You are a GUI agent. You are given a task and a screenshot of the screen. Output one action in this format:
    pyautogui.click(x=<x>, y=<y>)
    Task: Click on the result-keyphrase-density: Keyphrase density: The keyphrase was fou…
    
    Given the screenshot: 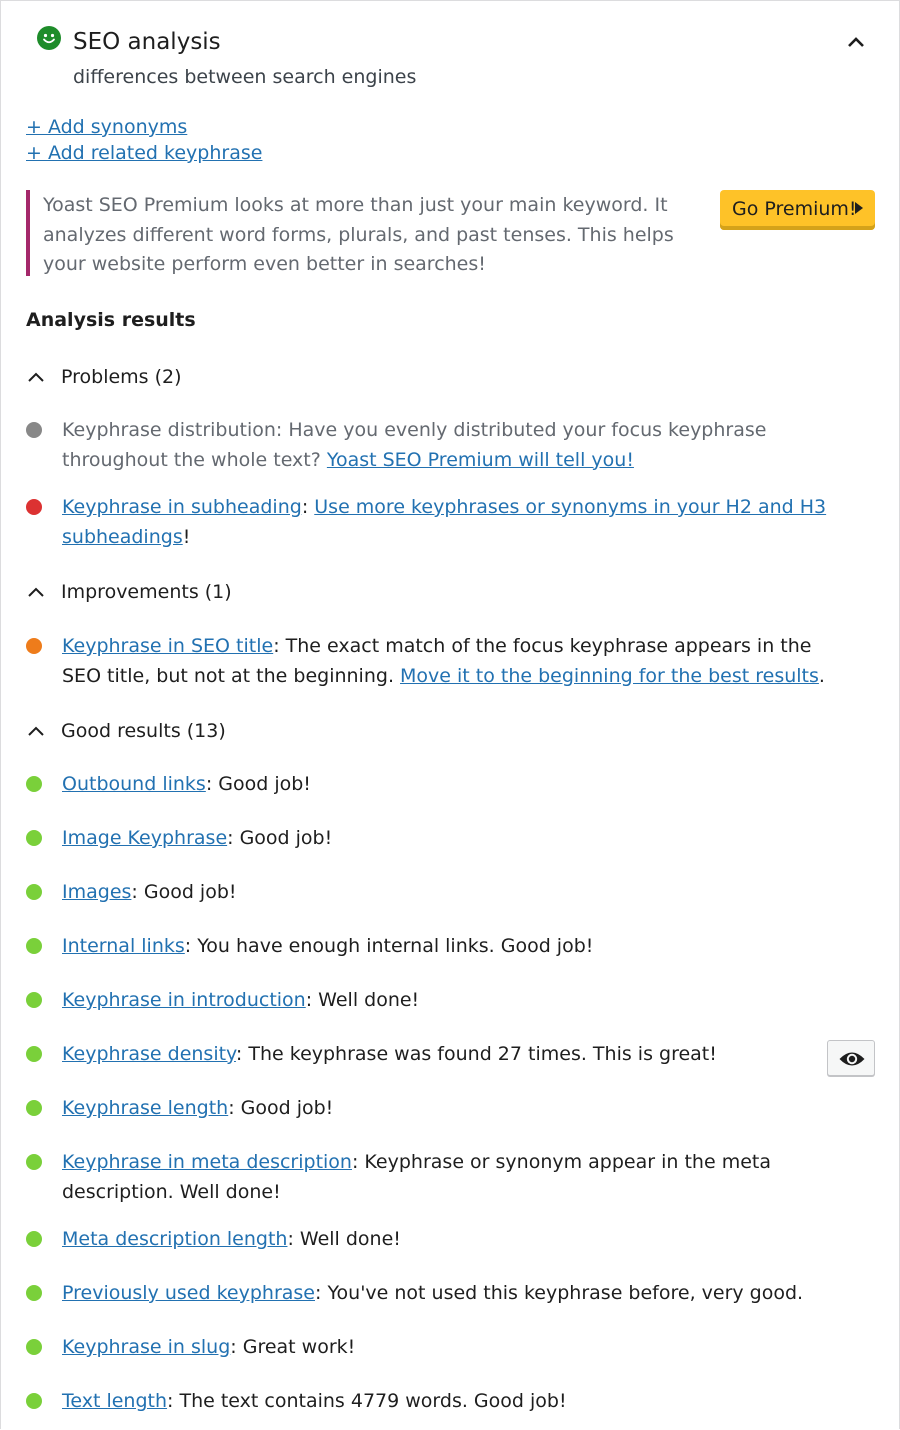 What is the action you would take?
    pyautogui.click(x=437, y=1055)
    